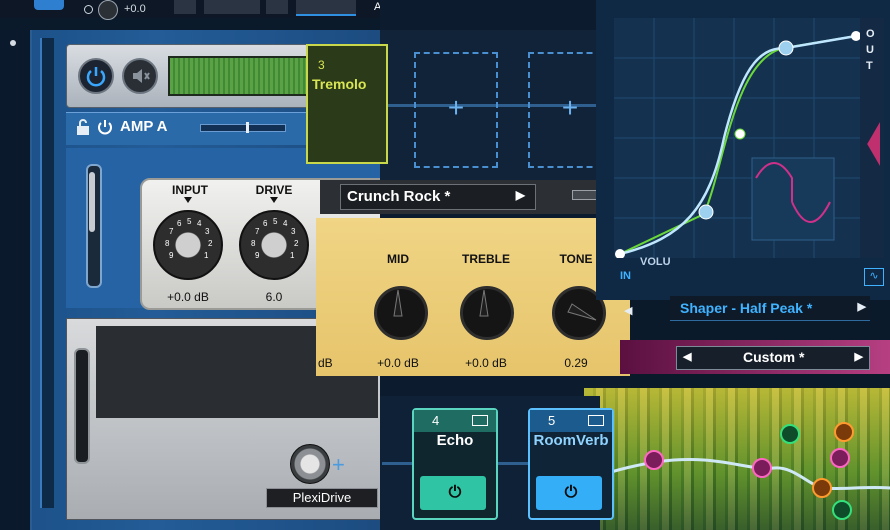  Describe the element at coordinates (399, 196) in the screenshot. I see `crunch-preset-name: Crunch Rock *` at that location.